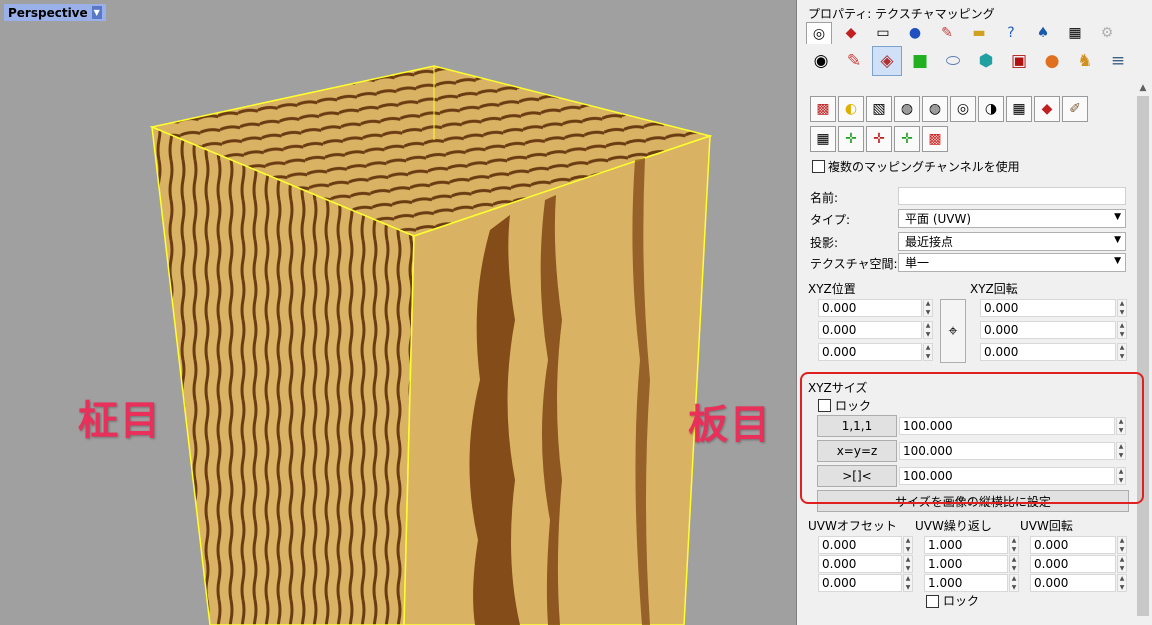  I want to click on tab-gear-icon: ⚙, so click(1107, 33).